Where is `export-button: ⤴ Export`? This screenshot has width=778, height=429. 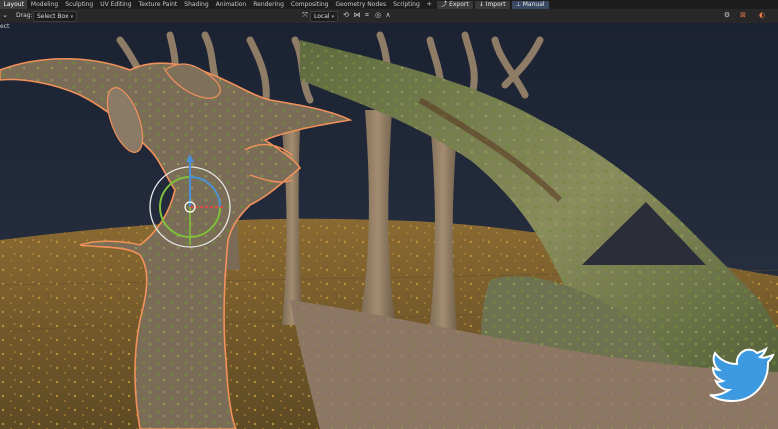
export-button: ⤴ Export is located at coordinates (455, 4).